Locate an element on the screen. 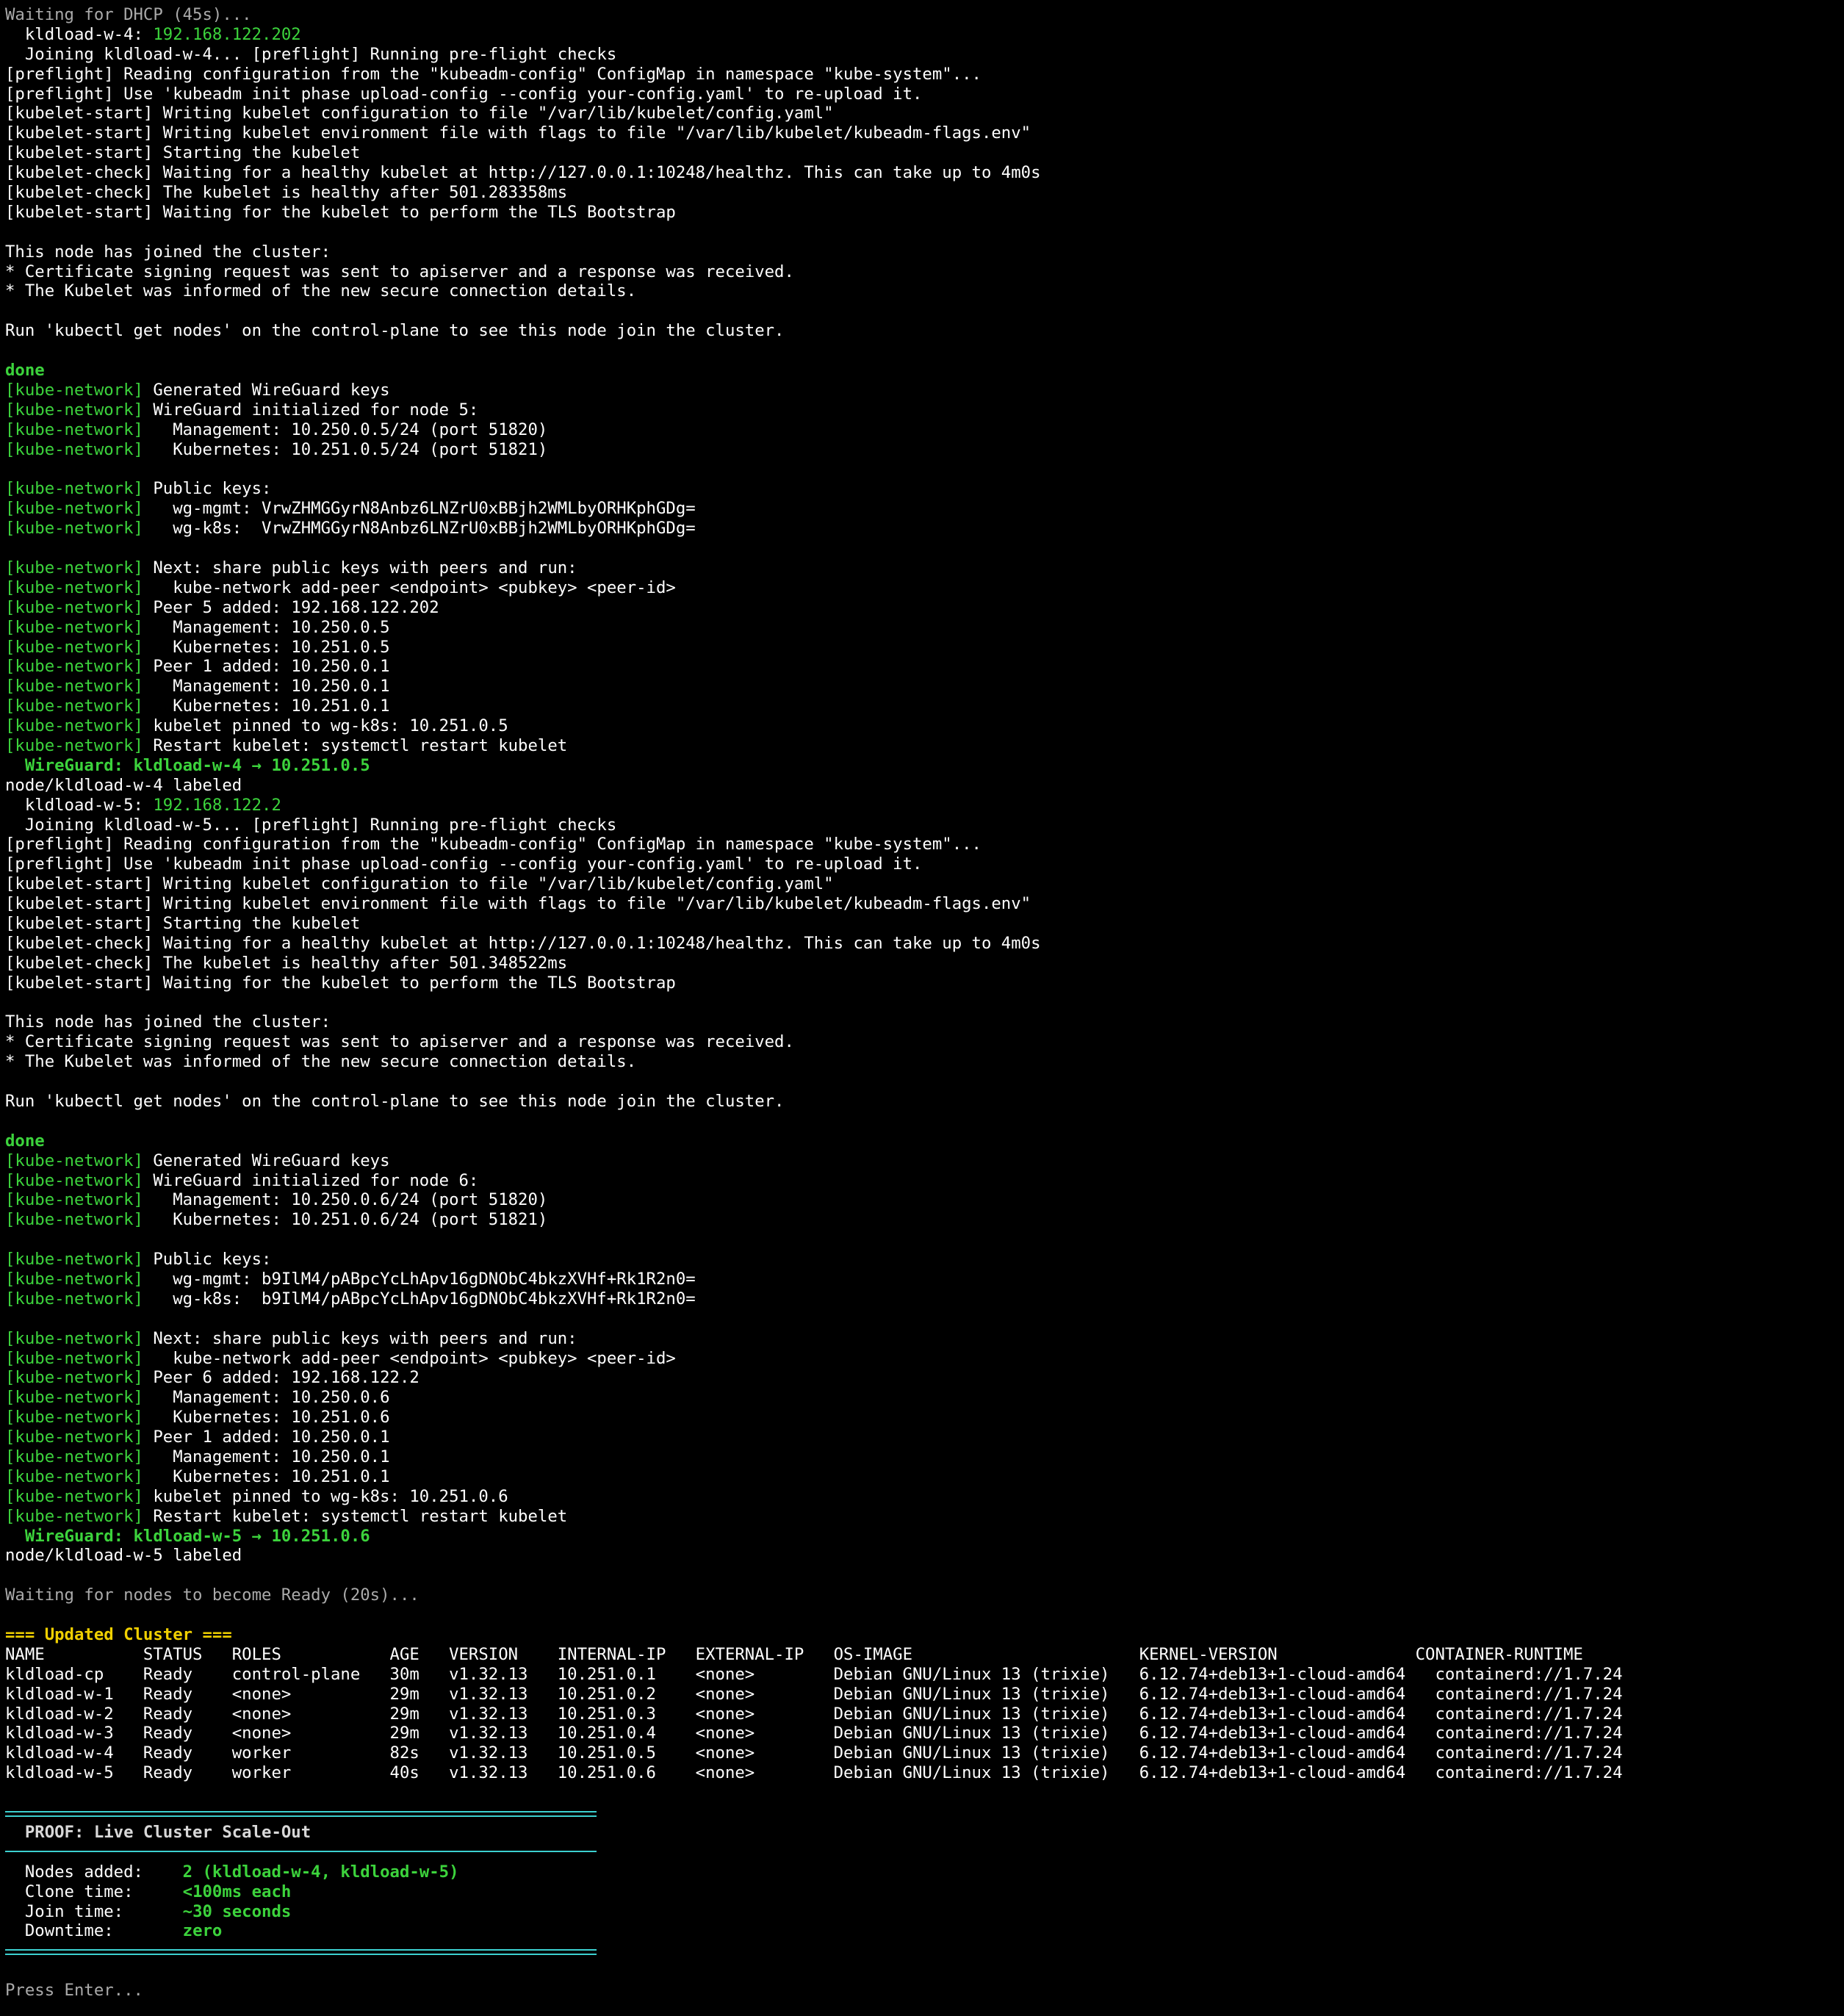 The width and height of the screenshot is (1844, 2016). kube-network-line: [kube-network] Management: 10.250.0.6 is located at coordinates (922, 1398).